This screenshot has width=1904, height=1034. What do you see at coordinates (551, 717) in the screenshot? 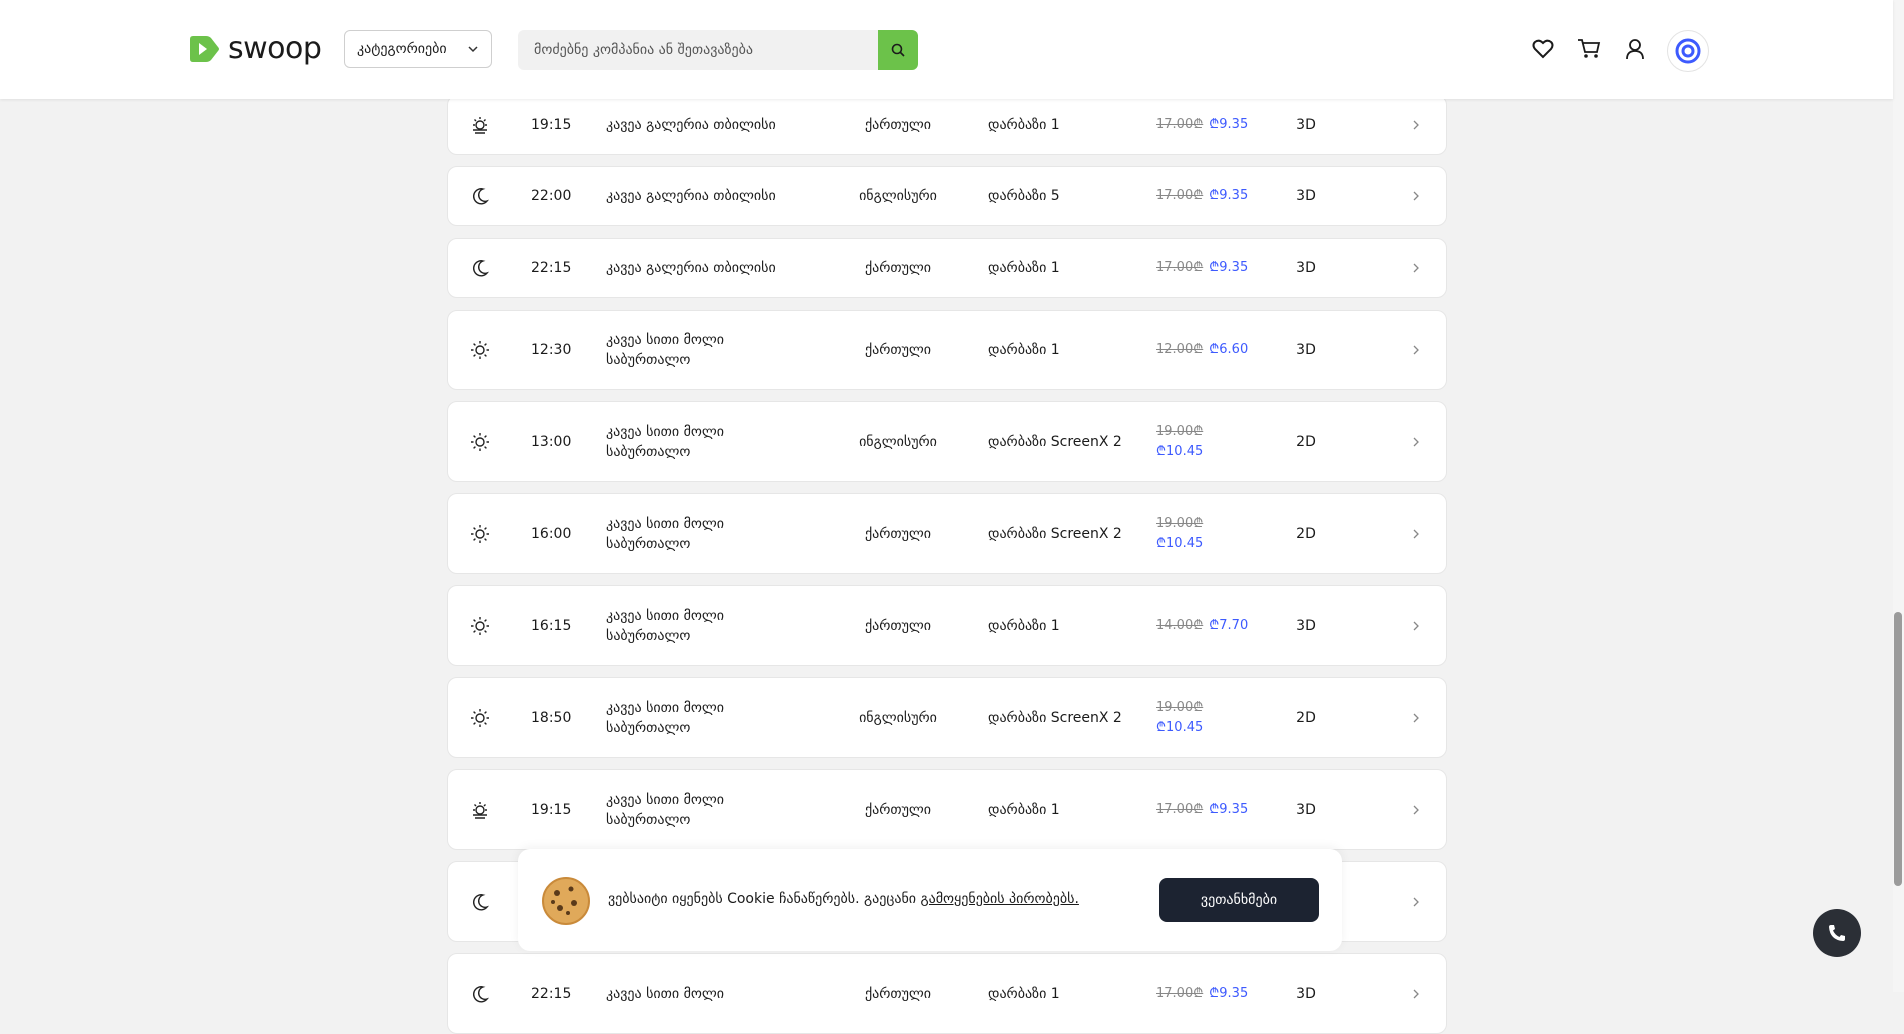
I see `showtime-time: 18:50` at bounding box center [551, 717].